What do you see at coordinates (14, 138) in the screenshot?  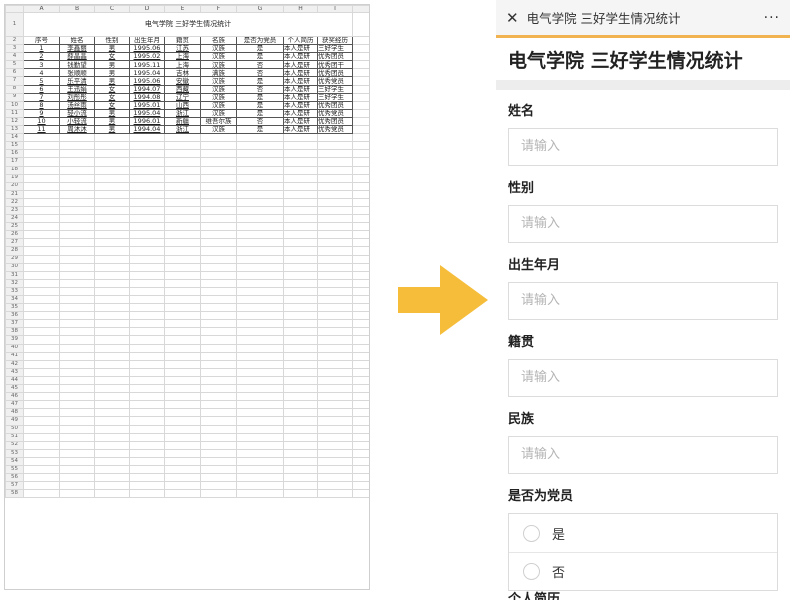 I see `row-number: 14` at bounding box center [14, 138].